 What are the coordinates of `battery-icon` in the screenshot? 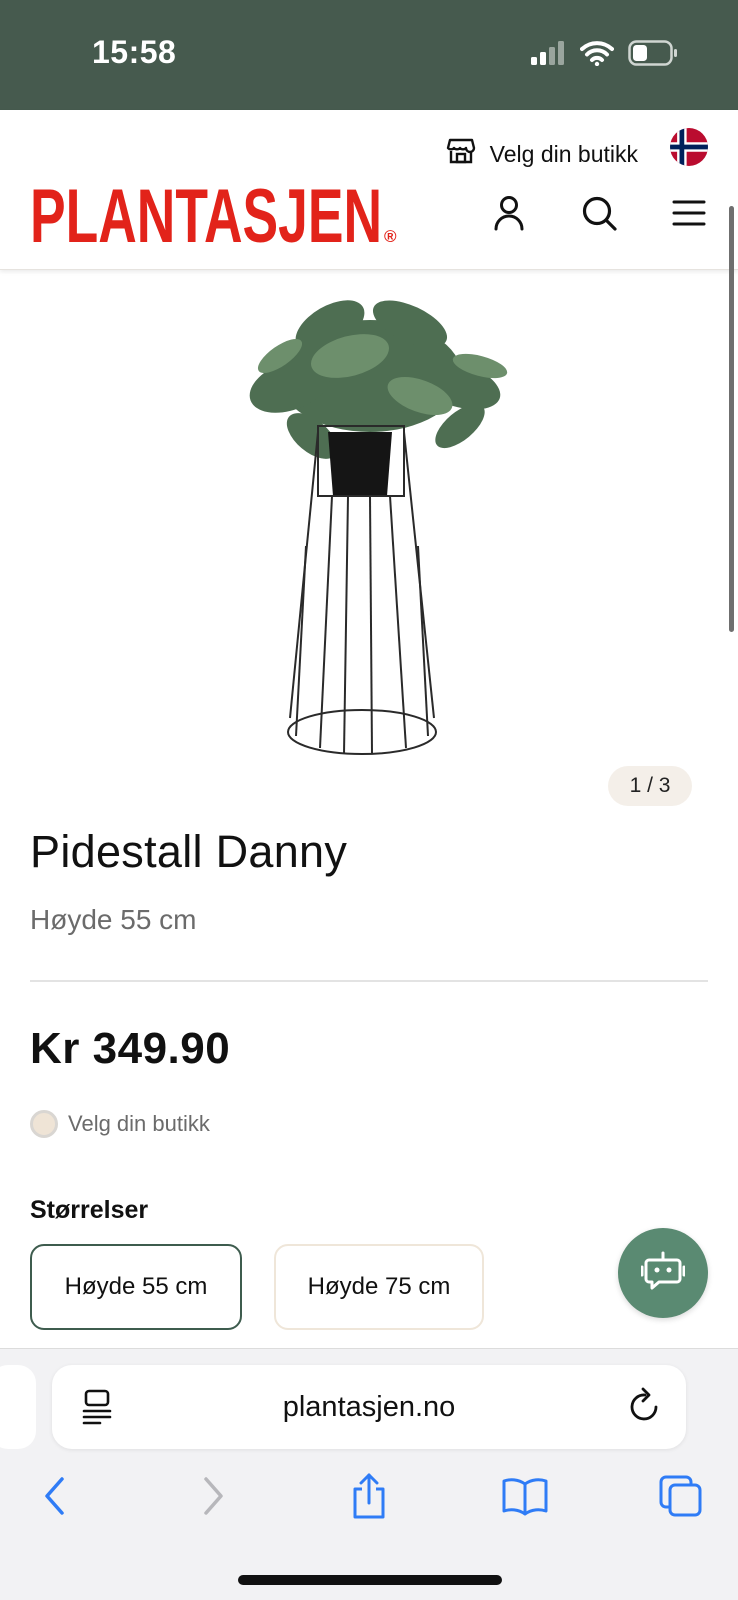 It's located at (653, 55).